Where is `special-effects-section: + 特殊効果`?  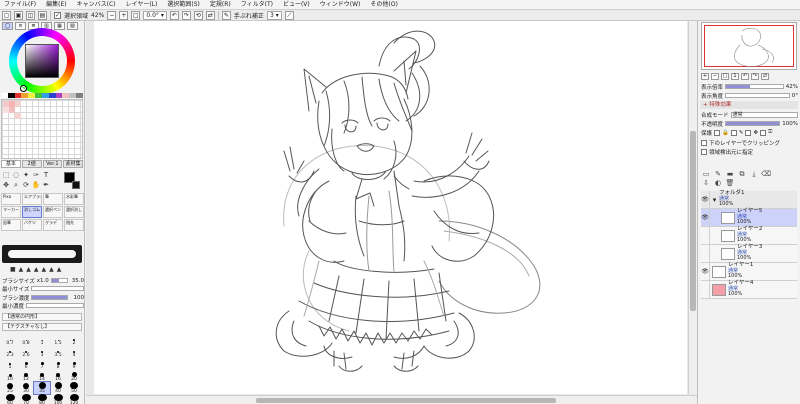
special-effects-section: + 特殊効果 is located at coordinates (749, 105).